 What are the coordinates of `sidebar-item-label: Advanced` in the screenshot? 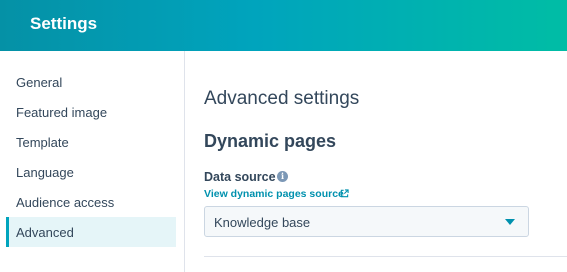 It's located at (45, 232).